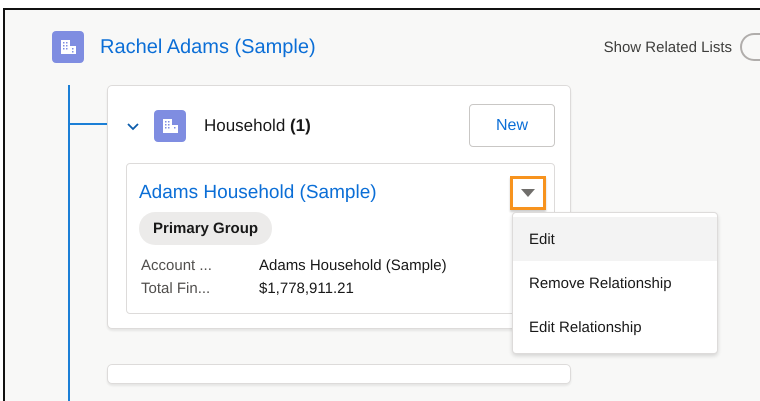 The height and width of the screenshot is (401, 760). I want to click on record-name-link: Adams Household (Sample), so click(258, 193).